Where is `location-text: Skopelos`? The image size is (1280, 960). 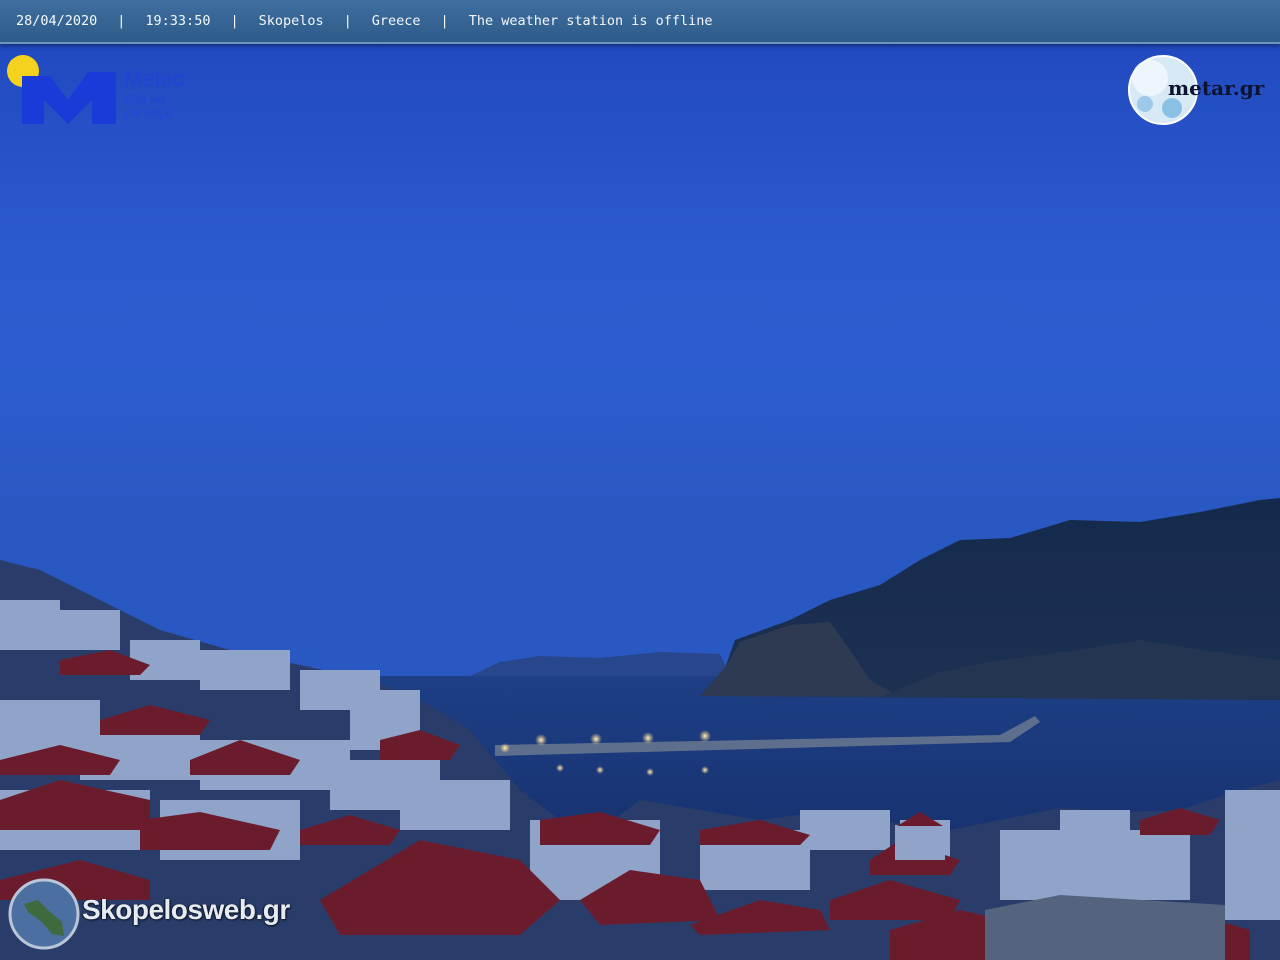 location-text: Skopelos is located at coordinates (291, 21).